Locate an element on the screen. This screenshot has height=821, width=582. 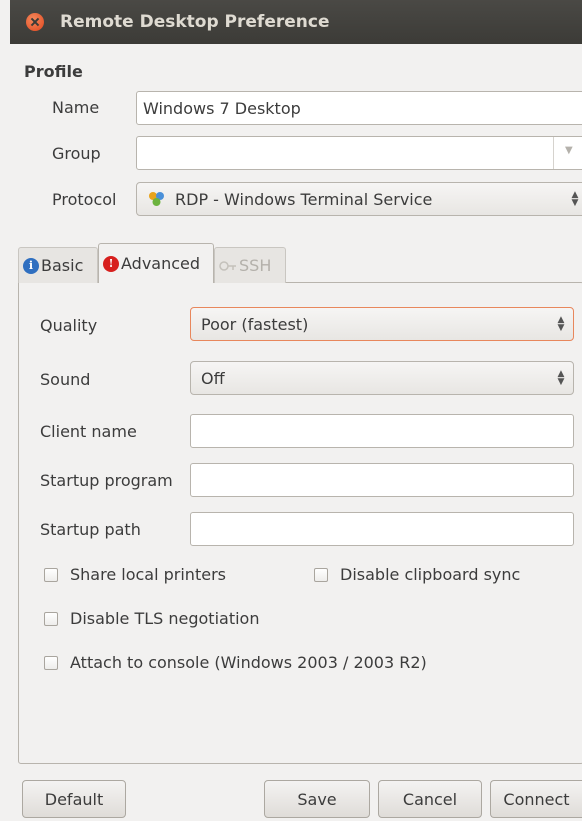
sound-select: Off ▲ ▼ is located at coordinates (382, 378).